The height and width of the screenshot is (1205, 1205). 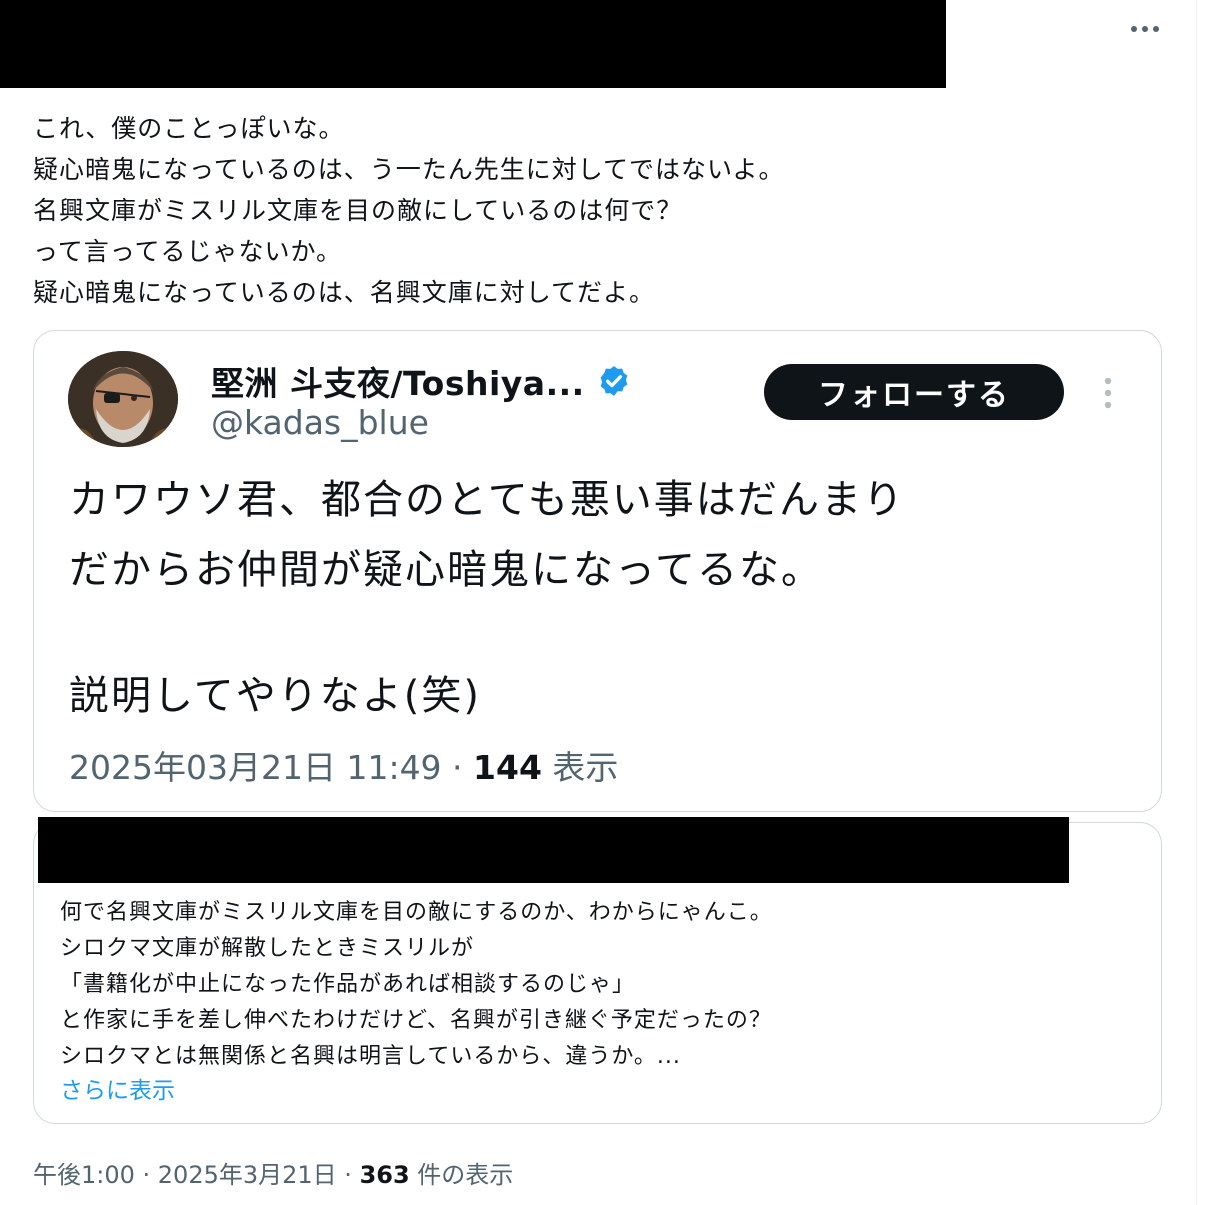 What do you see at coordinates (117, 1088) in the screenshot?
I see `show-more-link: さらに表示` at bounding box center [117, 1088].